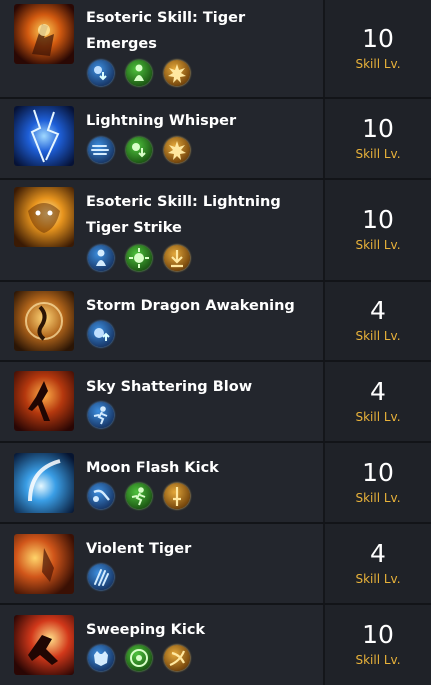 Image resolution: width=431 pixels, height=685 pixels. I want to click on skill-name: Lightning Whisper, so click(201, 121).